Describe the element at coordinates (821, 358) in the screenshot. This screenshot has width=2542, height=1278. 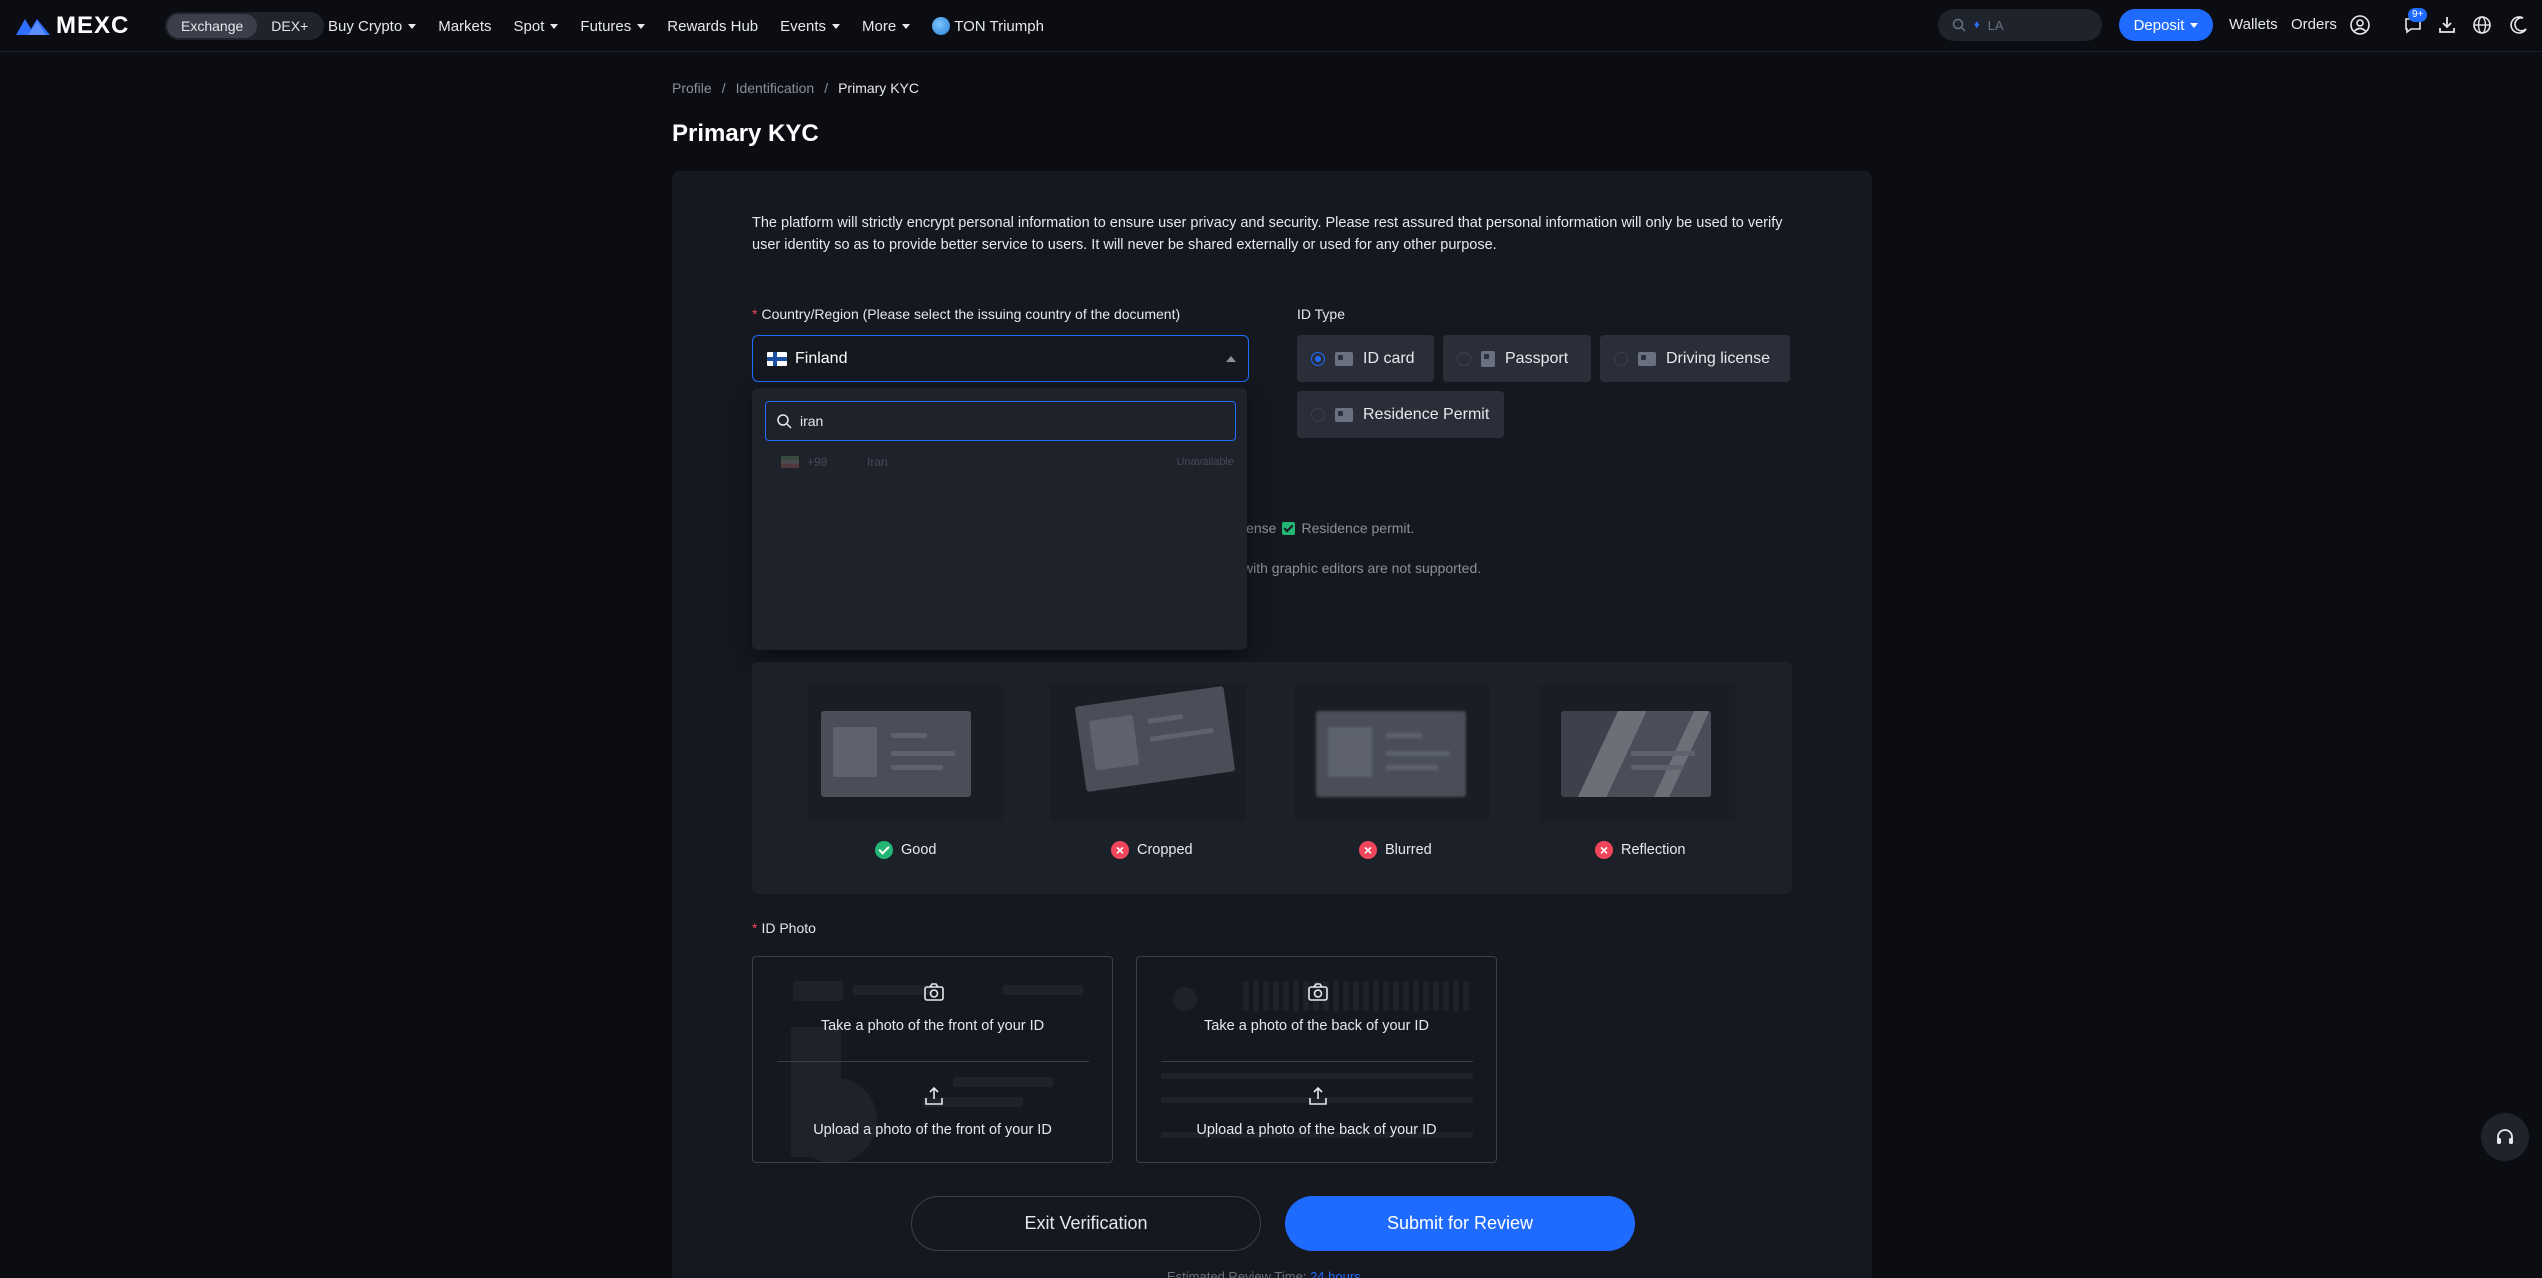
I see `country-select-value: Finland` at that location.